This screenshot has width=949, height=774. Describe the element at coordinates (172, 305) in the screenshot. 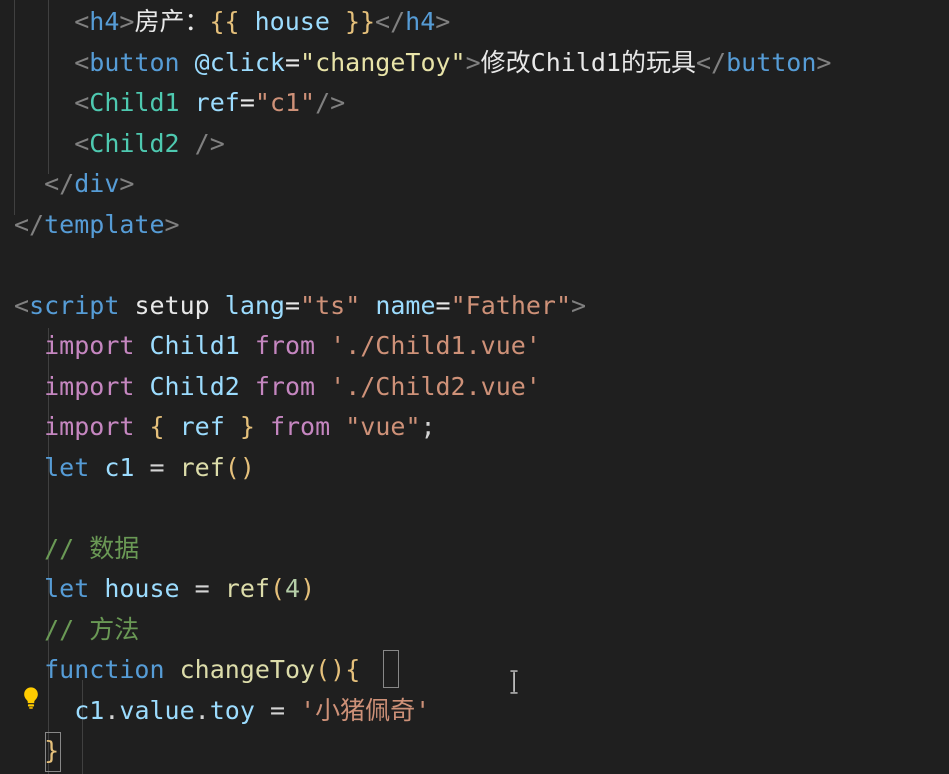

I see `code-token: setup` at that location.